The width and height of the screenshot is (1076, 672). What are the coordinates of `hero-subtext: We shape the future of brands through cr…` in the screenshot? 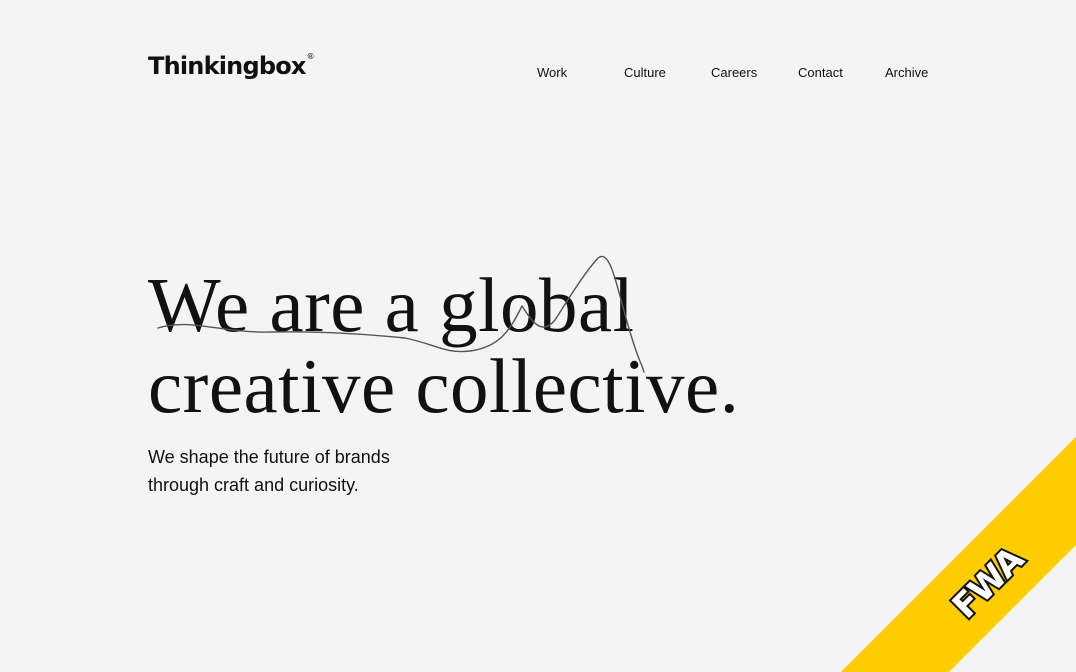 It's located at (308, 471).